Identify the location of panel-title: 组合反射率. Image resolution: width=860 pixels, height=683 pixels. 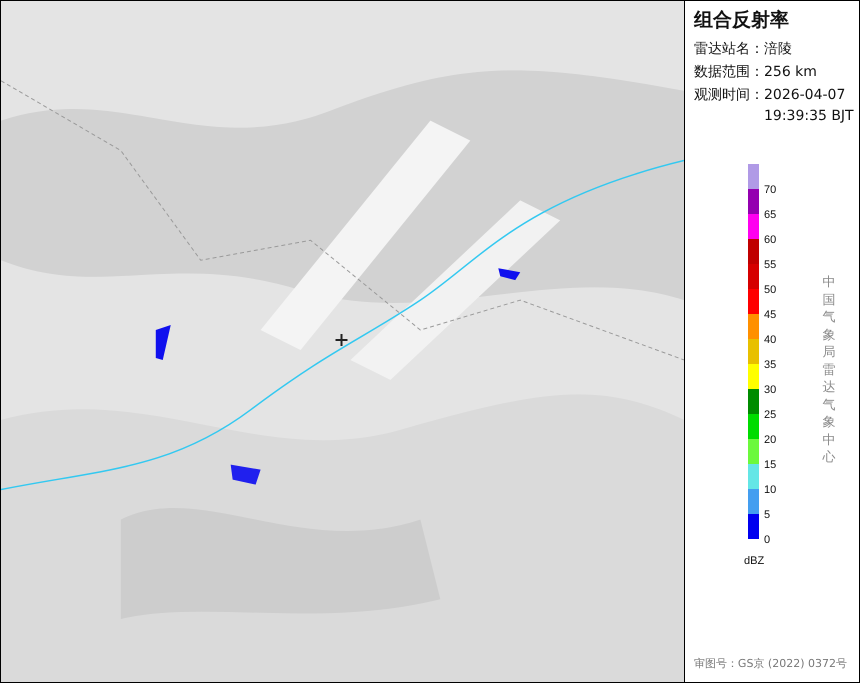
(742, 20).